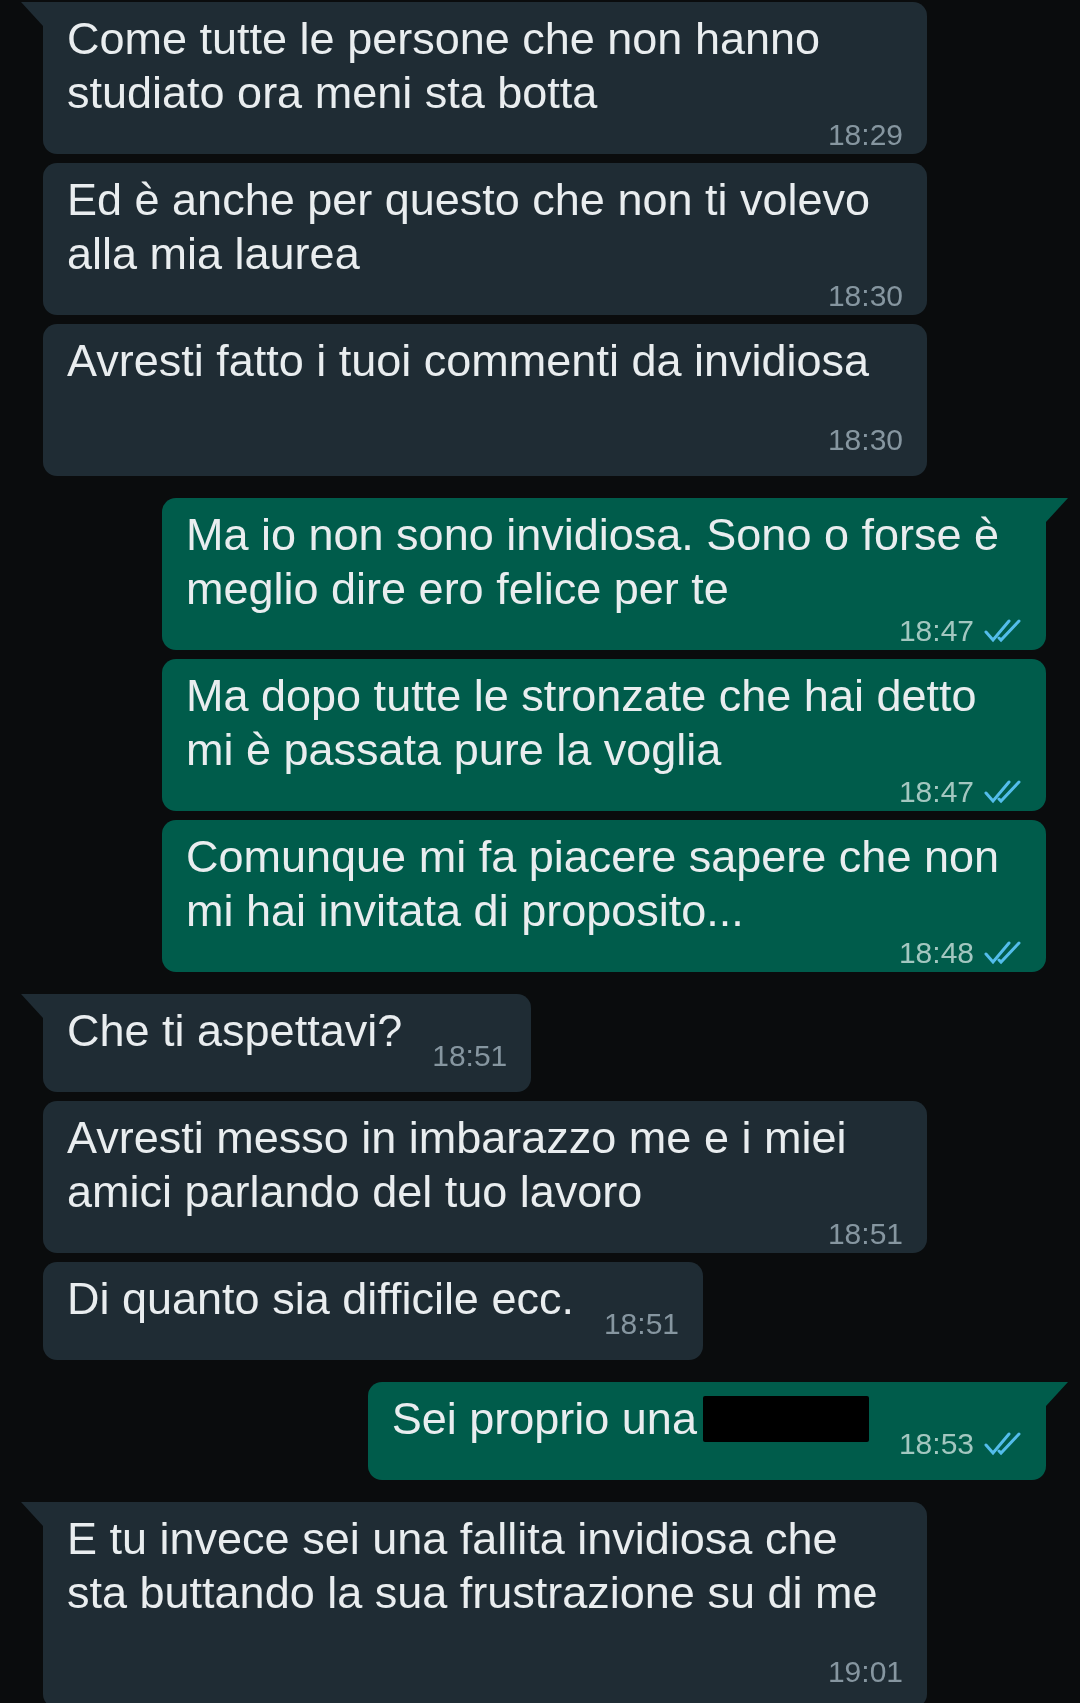 Image resolution: width=1080 pixels, height=1703 pixels. I want to click on message-text: Ma io non sono invidiosa. Sono o forse è meglio dire ero felice per te, so click(593, 562).